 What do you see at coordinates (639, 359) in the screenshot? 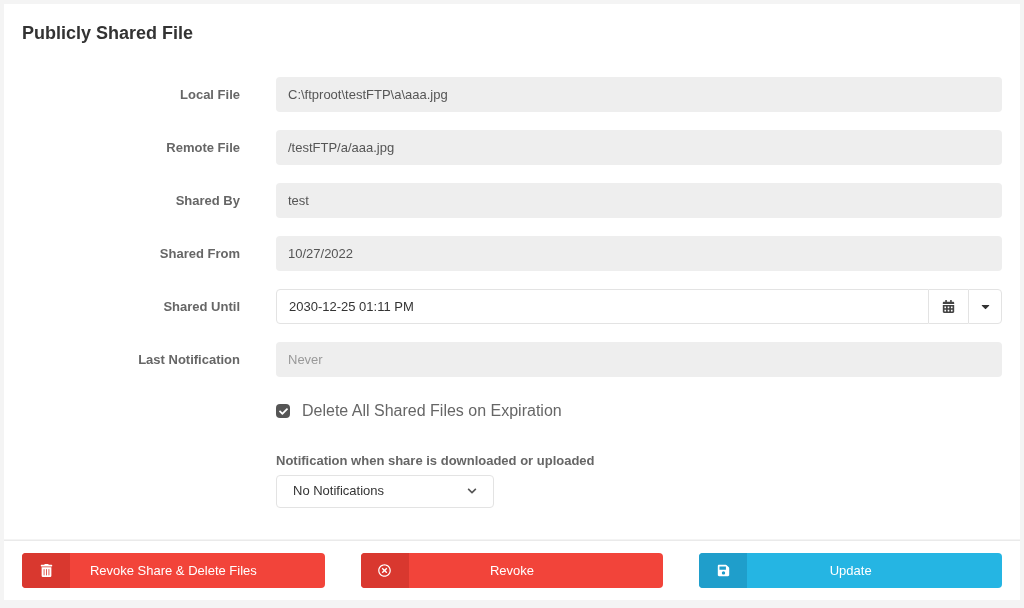
I see `input-field: Never` at bounding box center [639, 359].